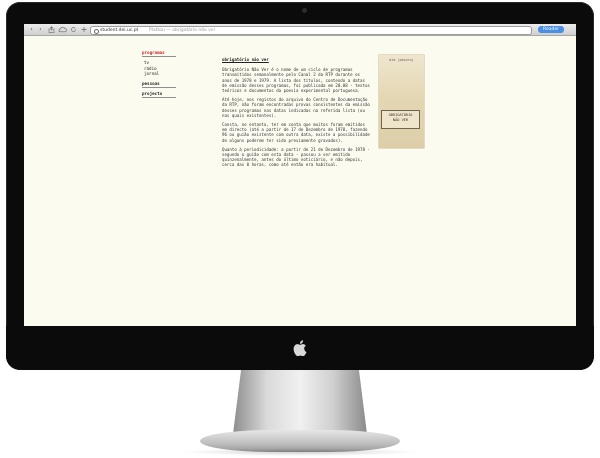  I want to click on add-icon, so click(84, 29).